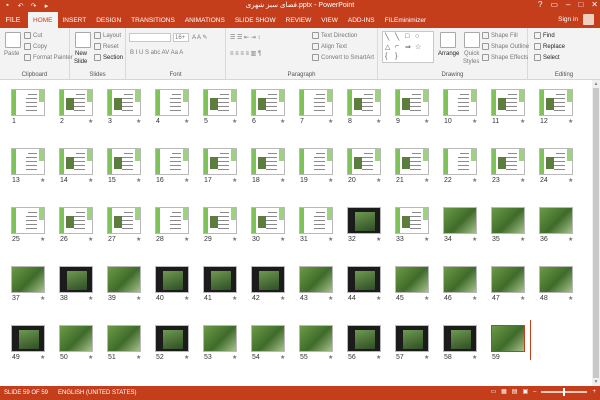 The width and height of the screenshot is (600, 400). I want to click on slide-thumbnail: 22 ★, so click(463, 170).